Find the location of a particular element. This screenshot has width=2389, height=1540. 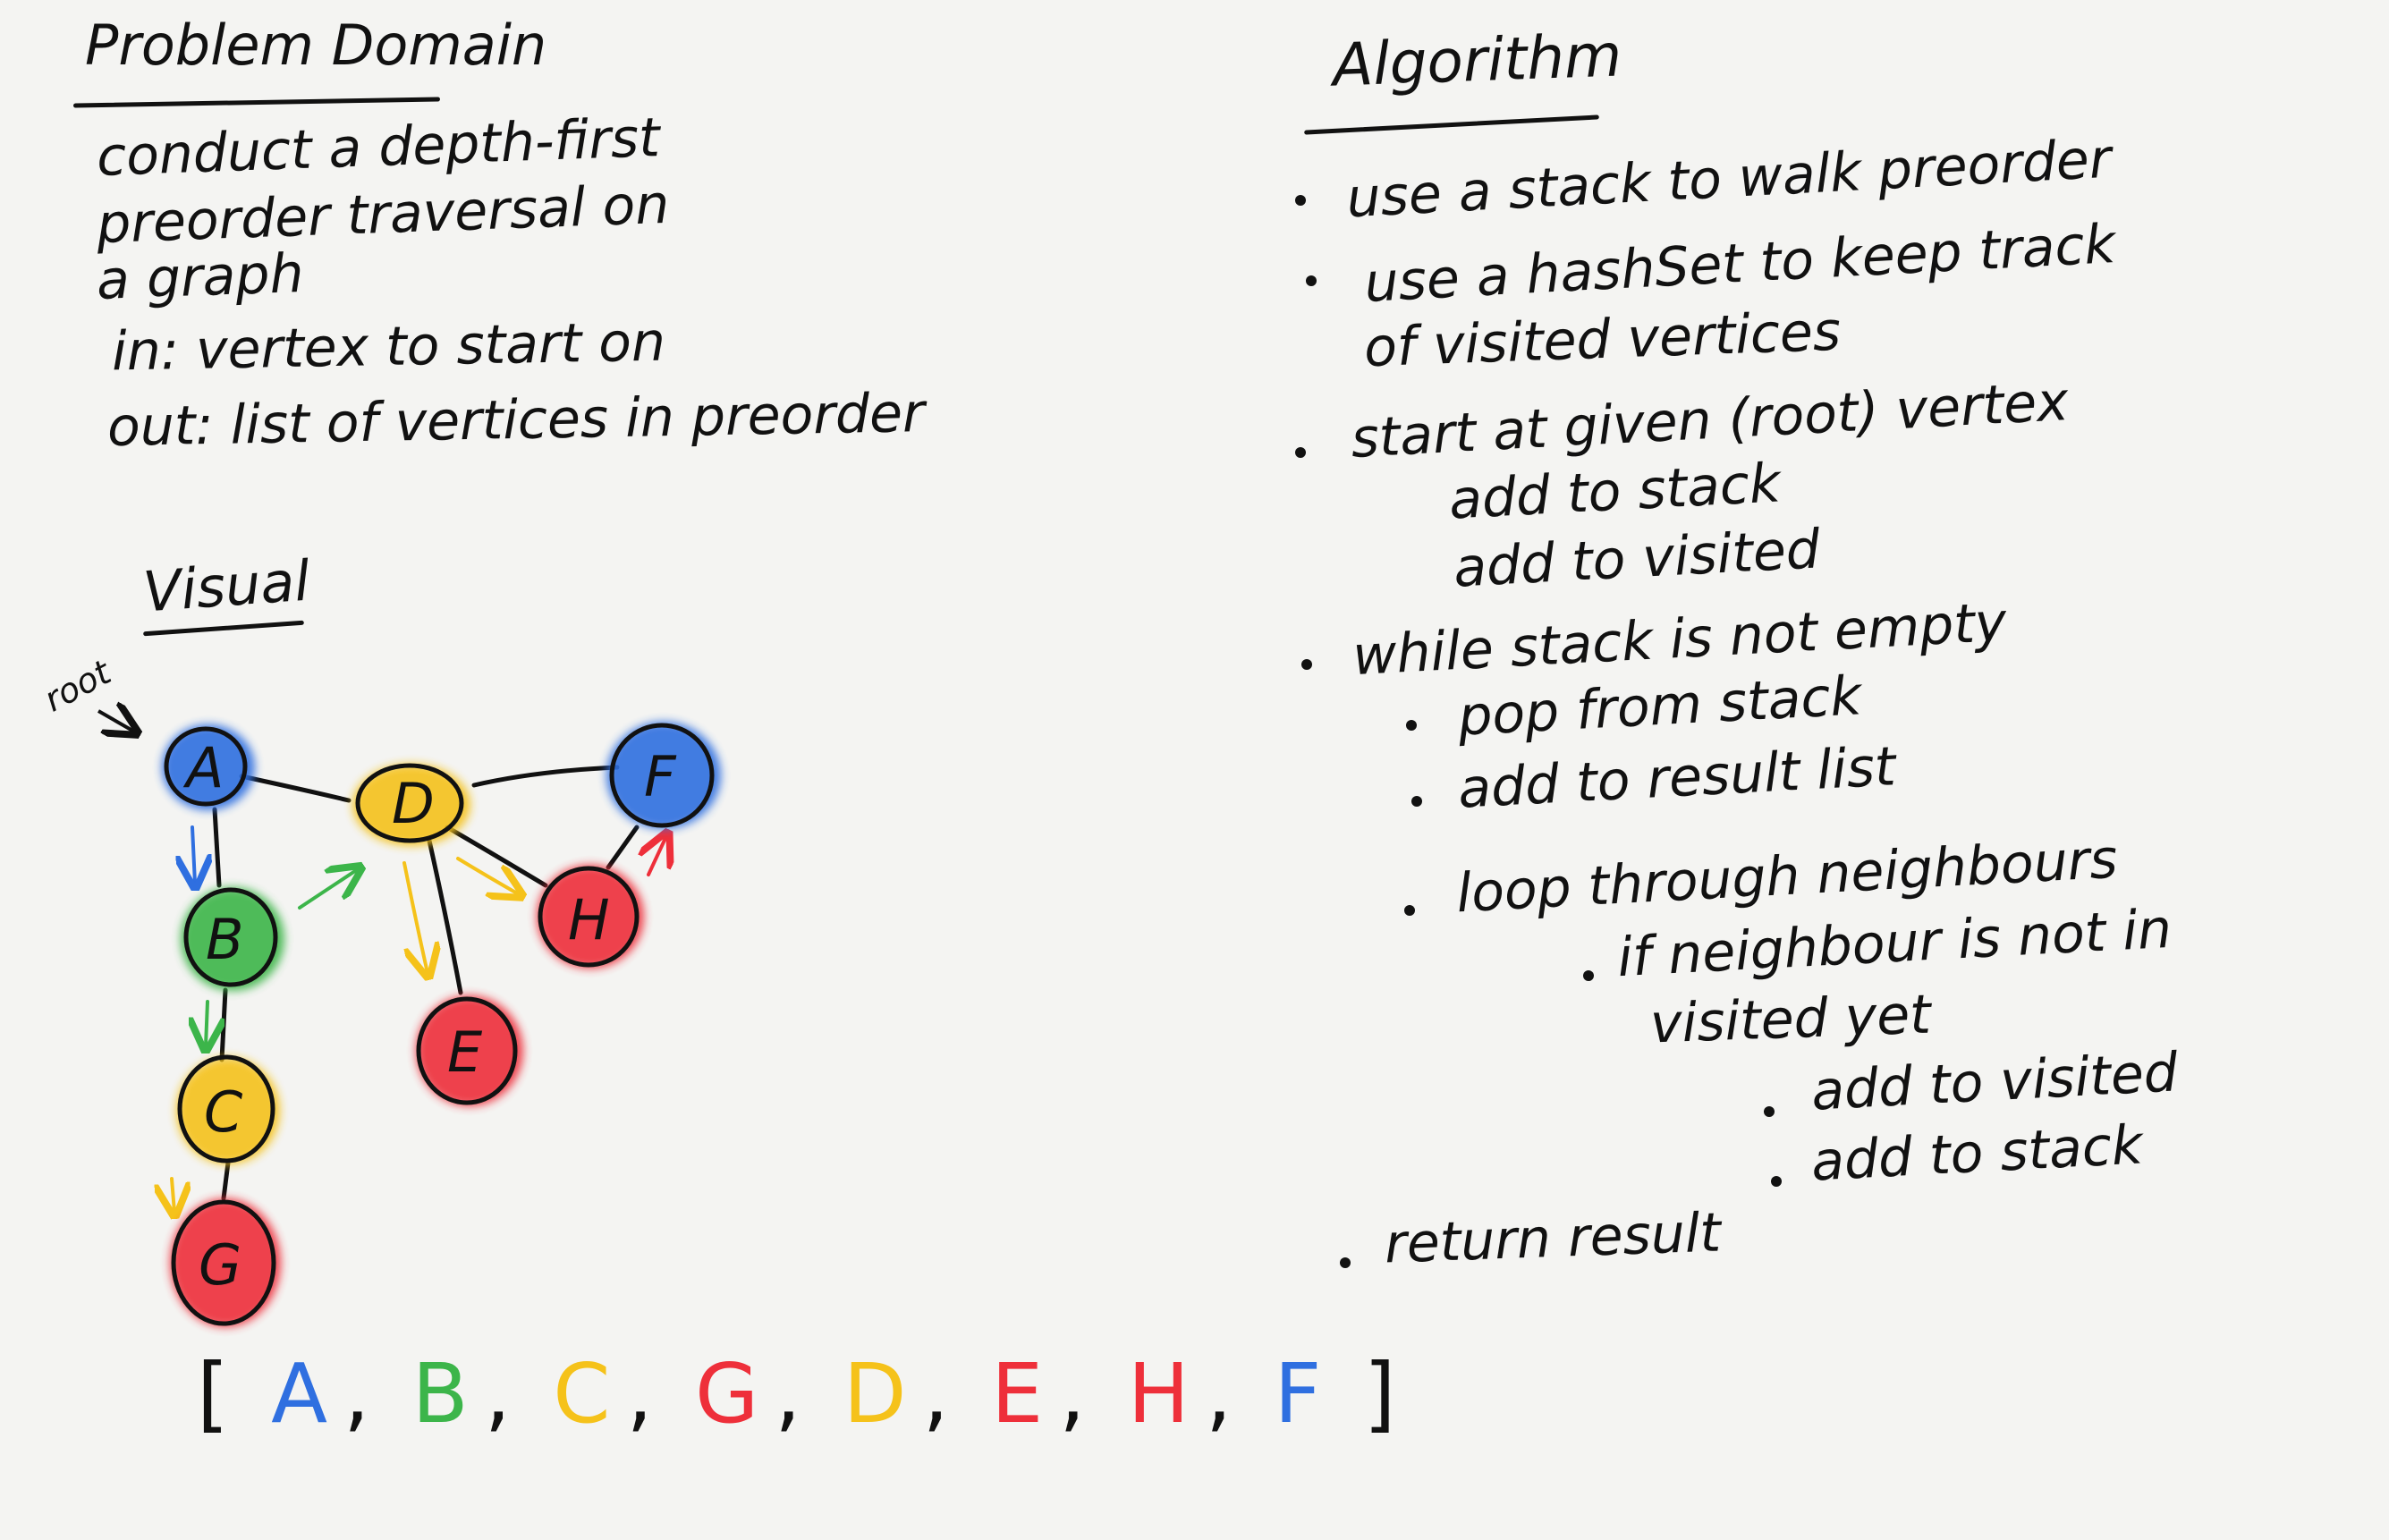

algorithm-title: Algorithm is located at coordinates (1477, 61).